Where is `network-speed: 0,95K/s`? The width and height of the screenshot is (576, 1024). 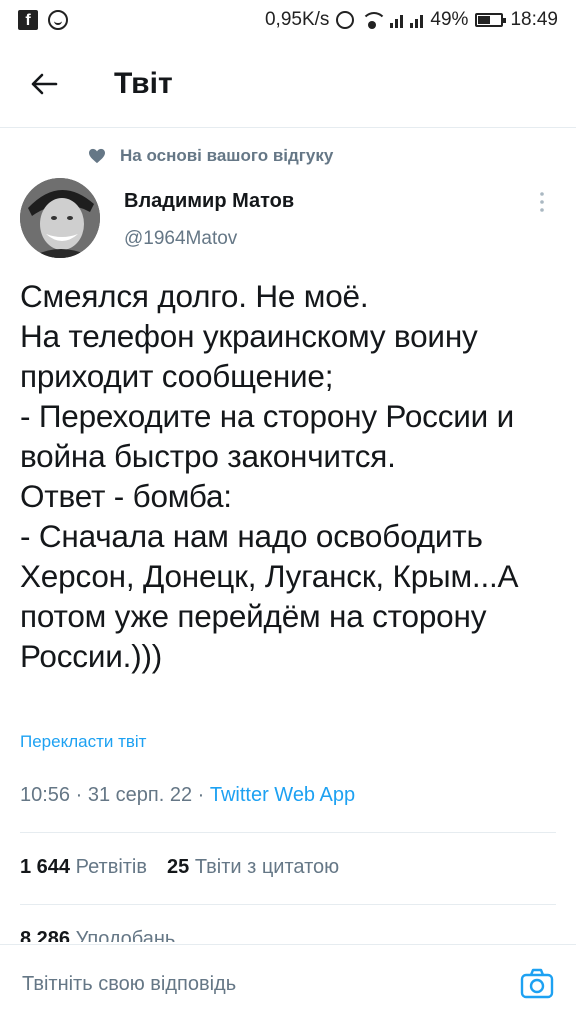
network-speed: 0,95K/s is located at coordinates (297, 19).